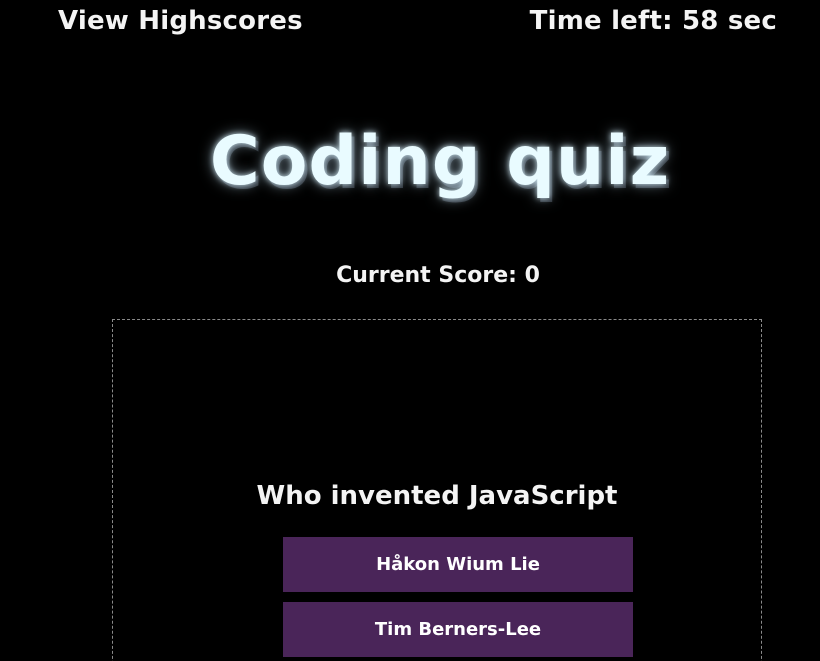  What do you see at coordinates (458, 629) in the screenshot?
I see `answer-button: Tim Berners-Lee` at bounding box center [458, 629].